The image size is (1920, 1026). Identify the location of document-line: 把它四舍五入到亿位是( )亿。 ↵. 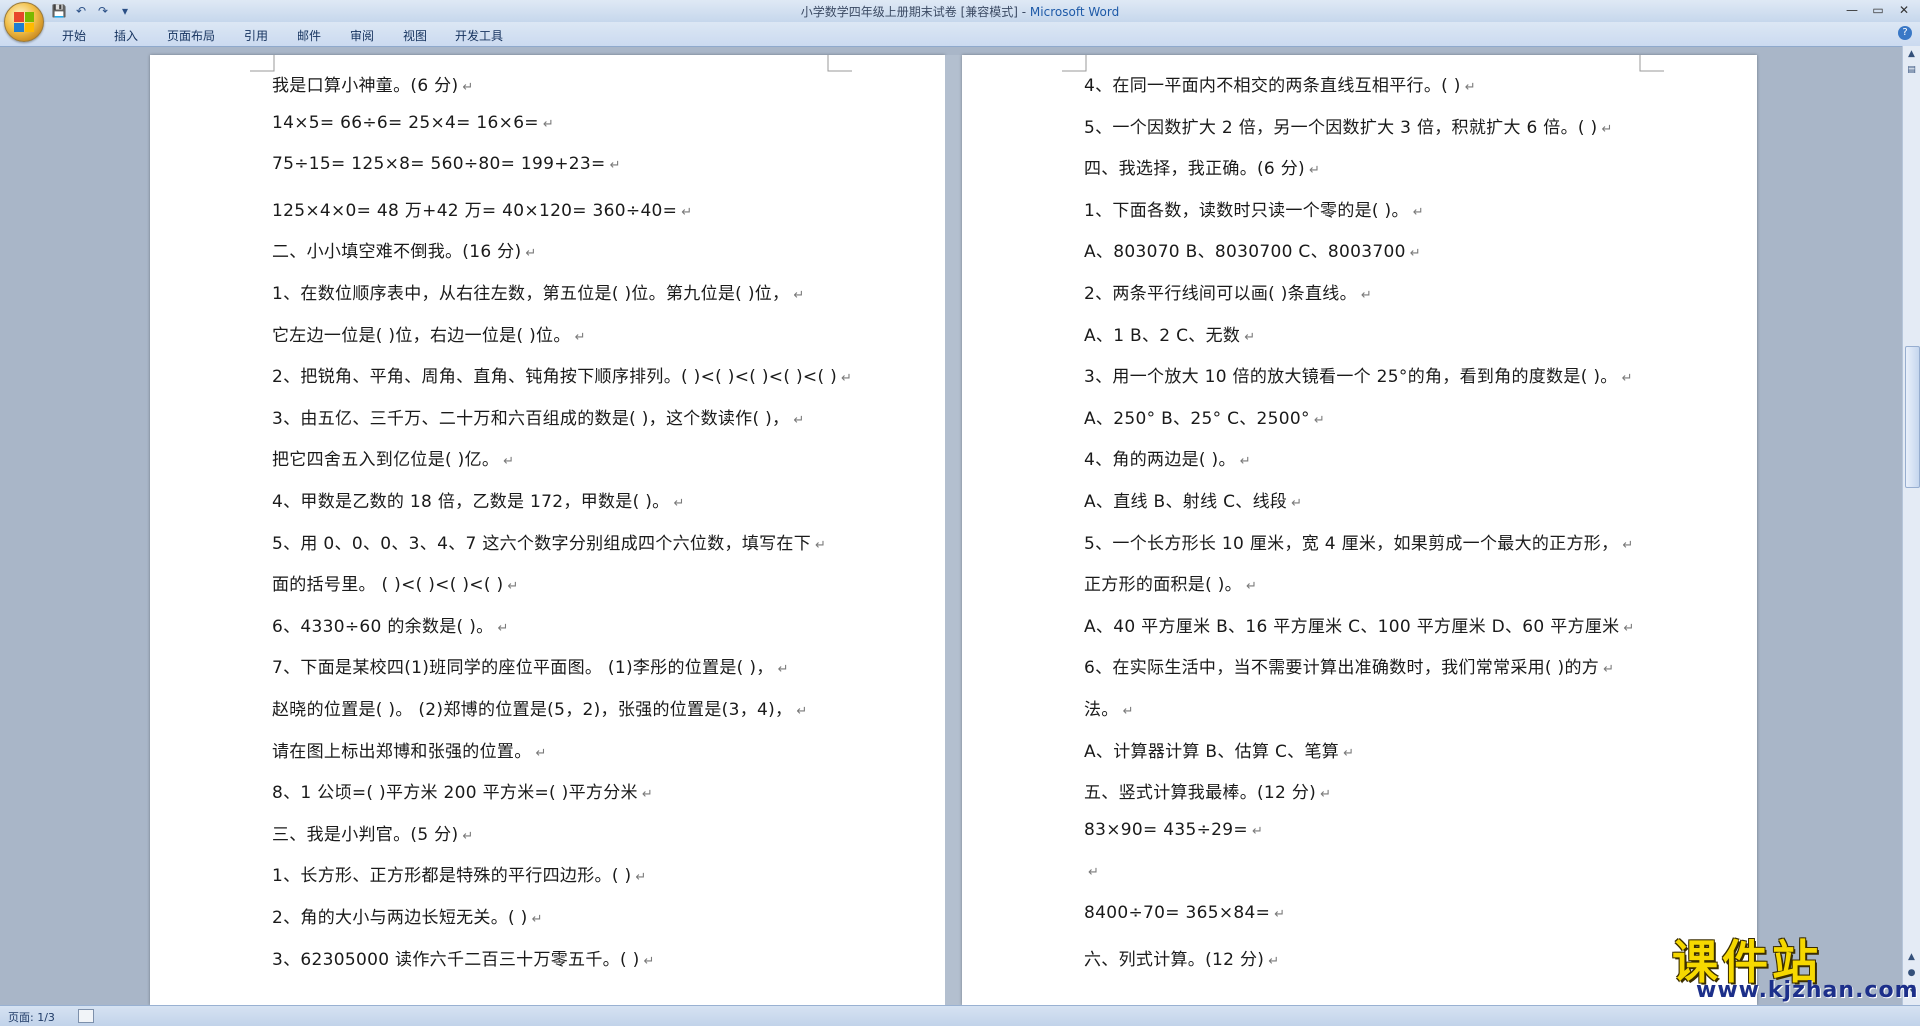
(393, 457).